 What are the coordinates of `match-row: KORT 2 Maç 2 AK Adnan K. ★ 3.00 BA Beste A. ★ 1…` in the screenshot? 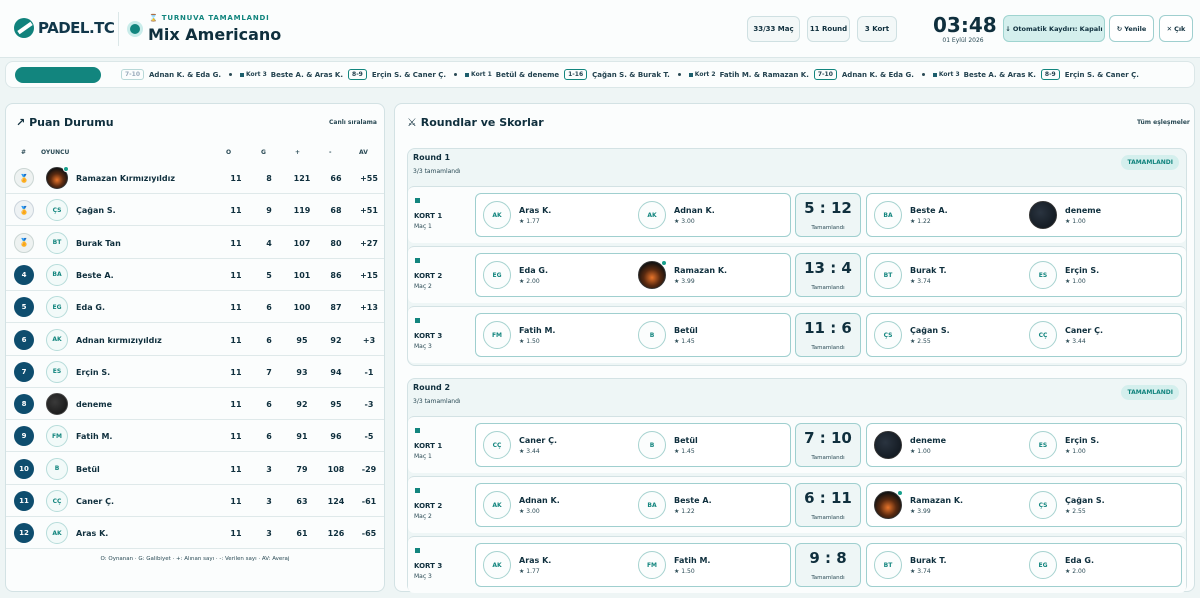 It's located at (797, 504).